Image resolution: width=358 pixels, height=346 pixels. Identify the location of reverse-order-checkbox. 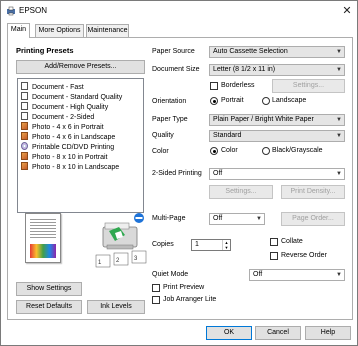
(274, 256).